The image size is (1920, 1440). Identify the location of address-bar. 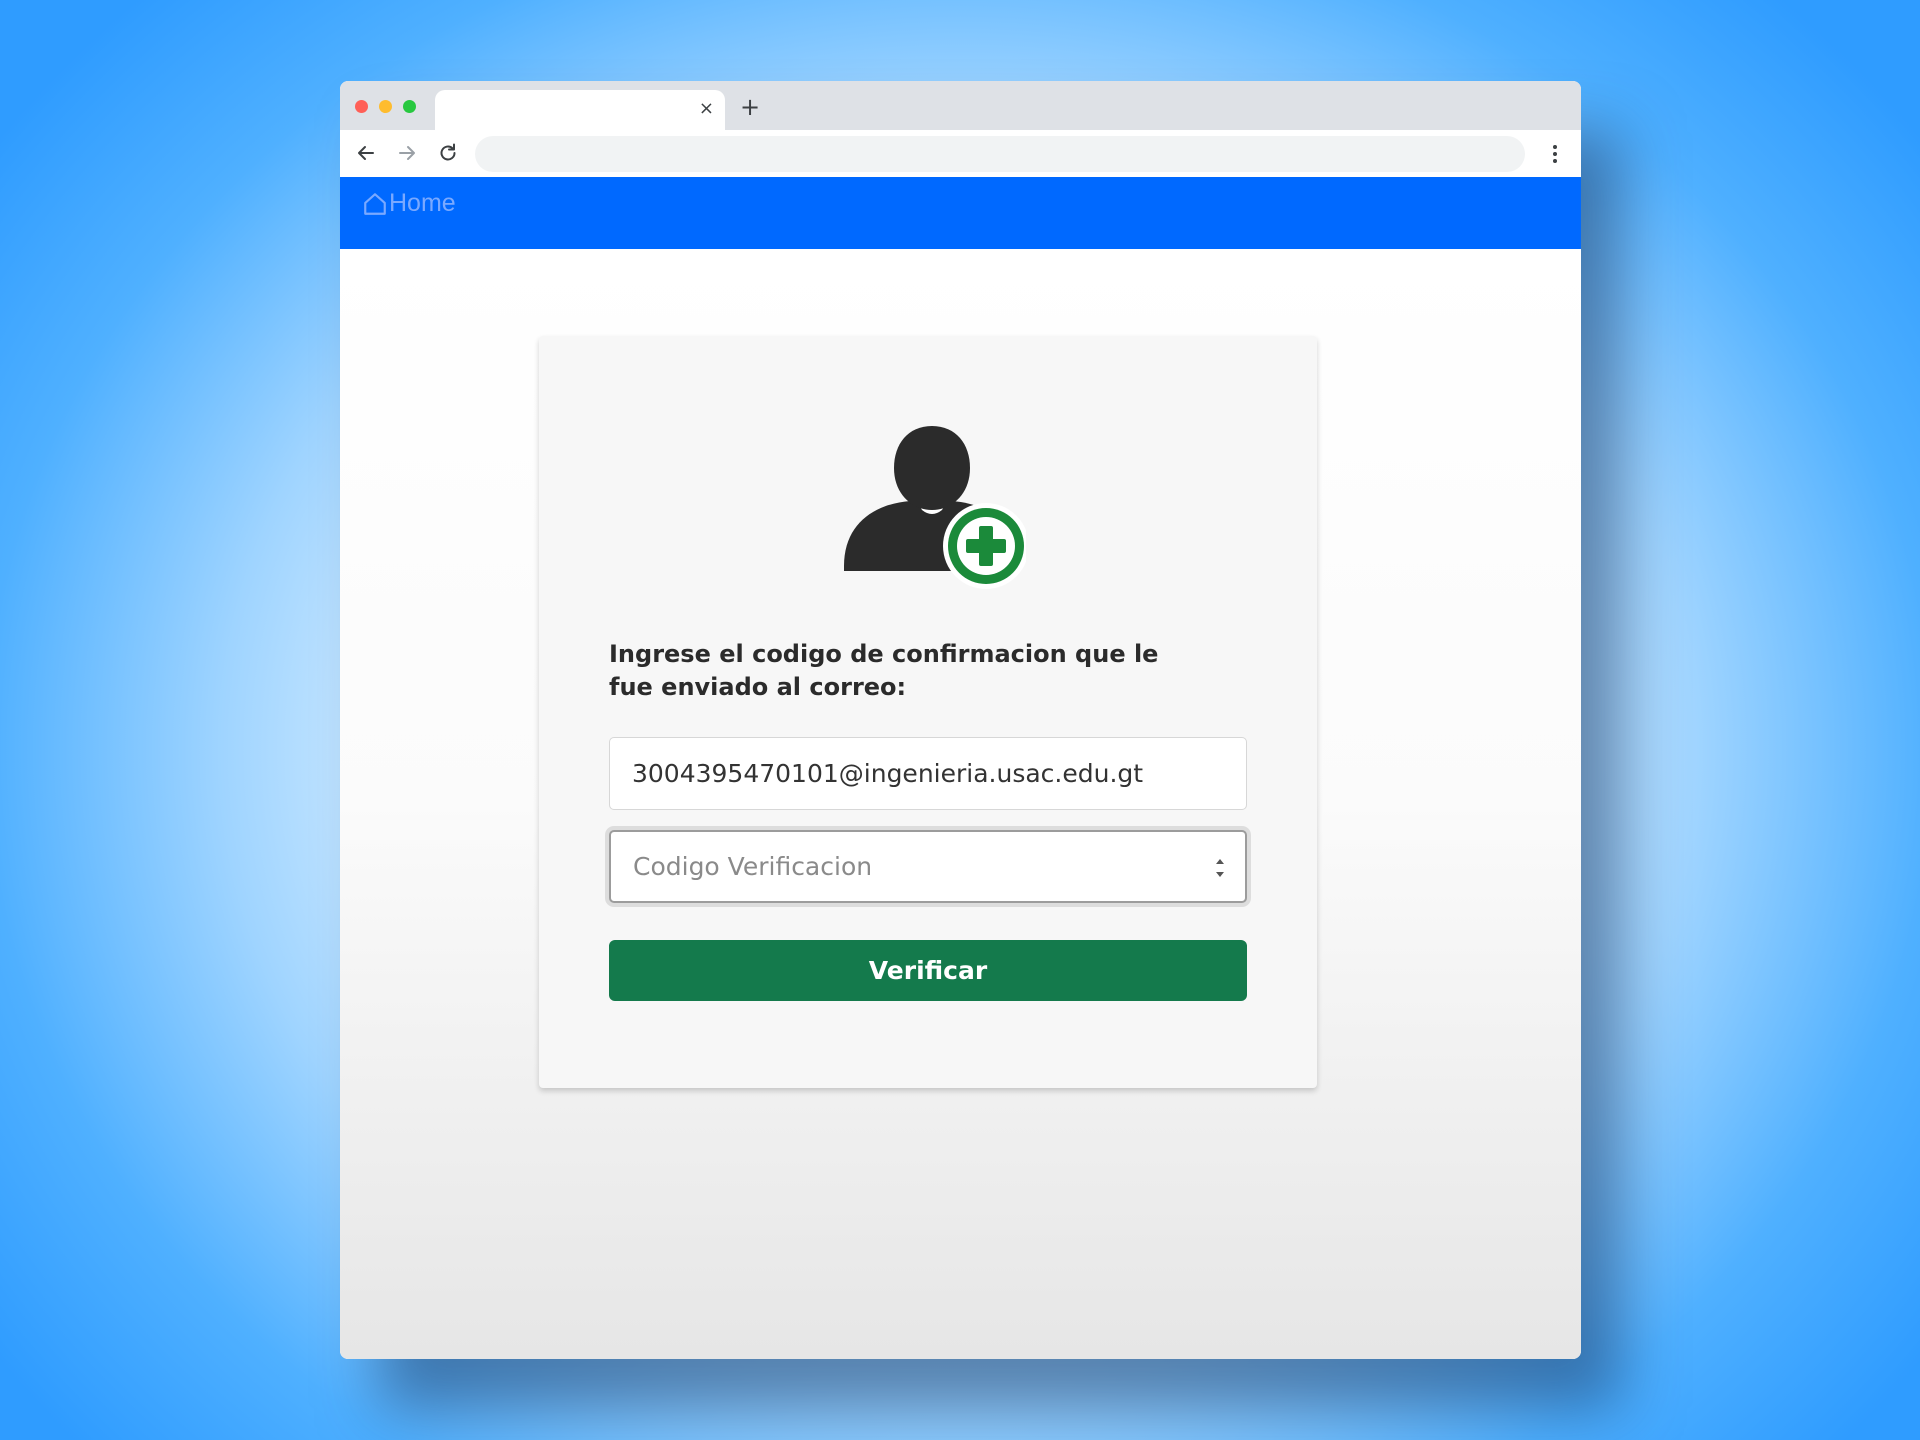
(1000, 154).